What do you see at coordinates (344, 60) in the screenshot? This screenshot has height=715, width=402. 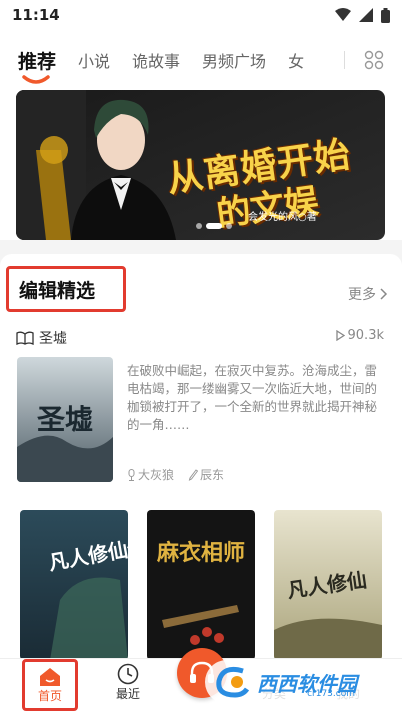 I see `tab-divider` at bounding box center [344, 60].